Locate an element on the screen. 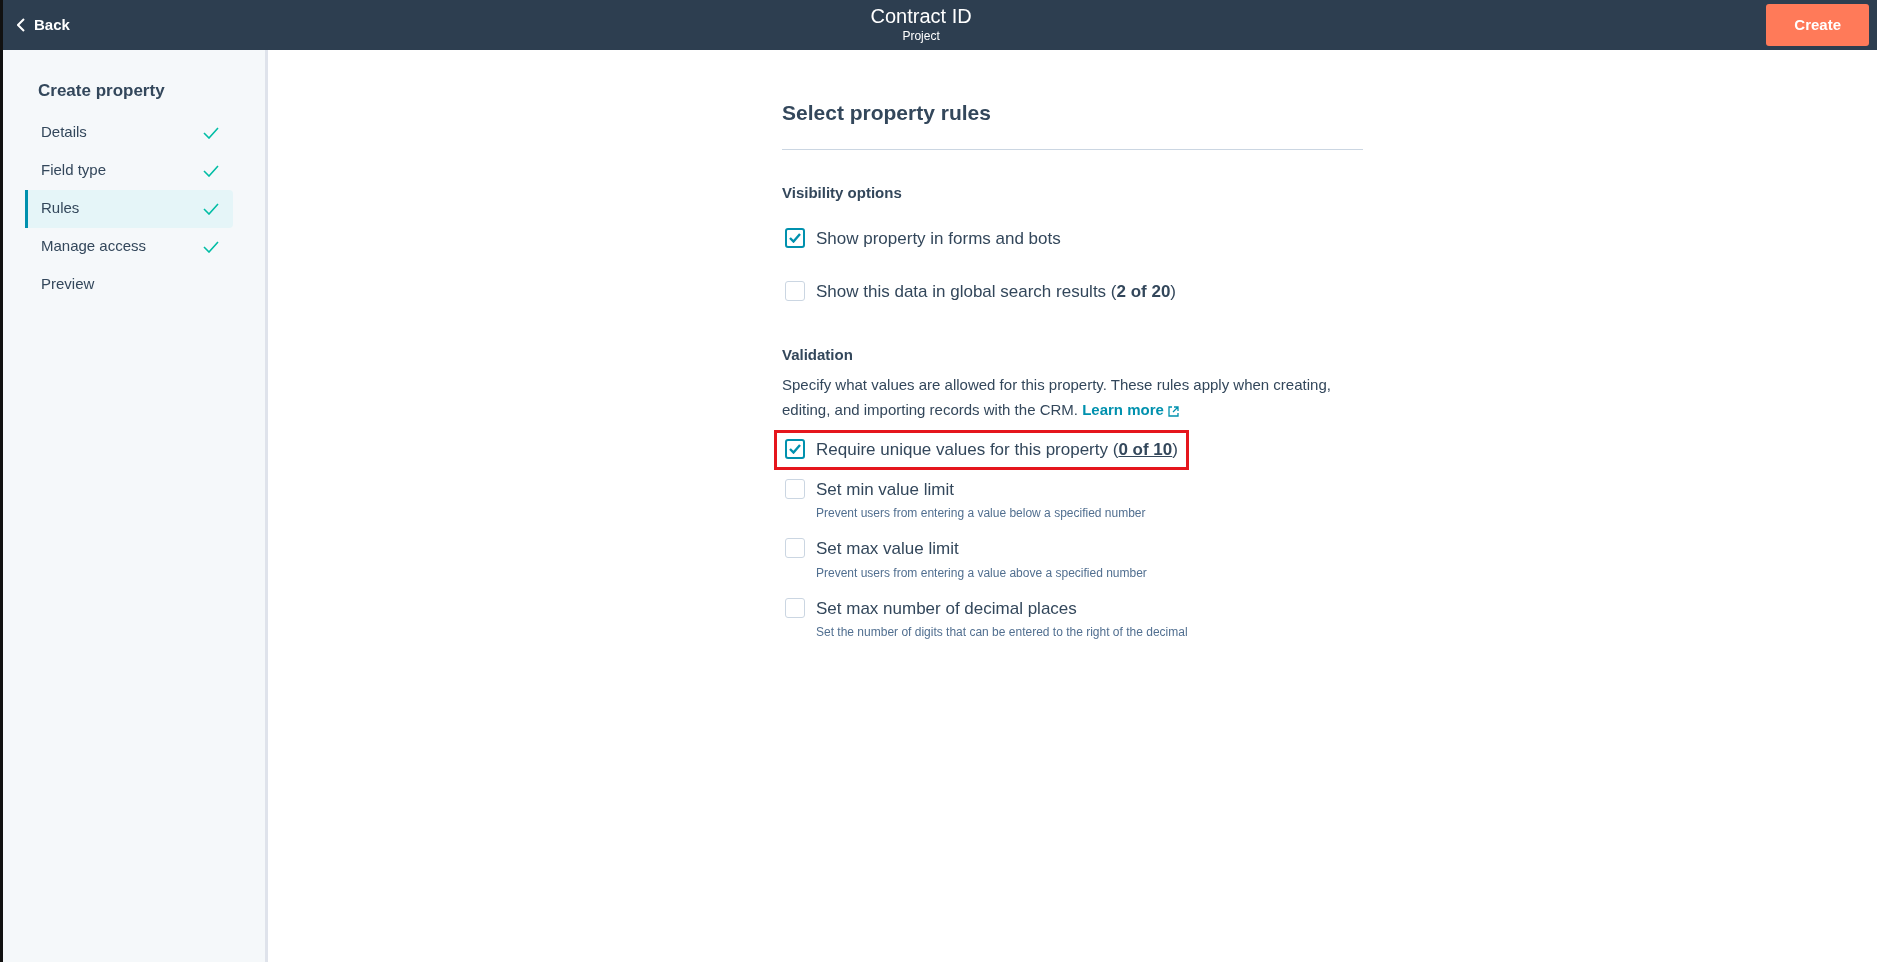 This screenshot has width=1877, height=962. section-title: Select property rules is located at coordinates (1072, 125).